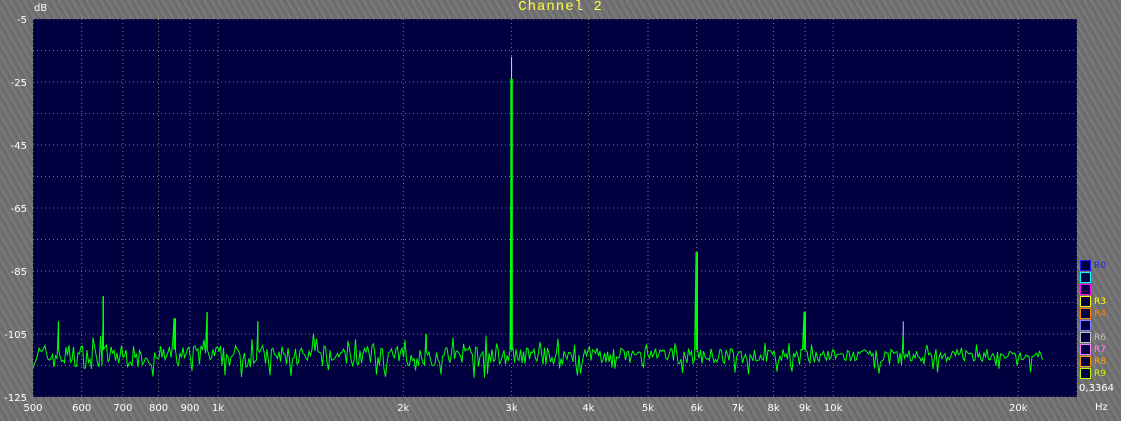 Image resolution: width=1121 pixels, height=421 pixels. Describe the element at coordinates (1018, 408) in the screenshot. I see `x-tick-label: 20k` at that location.